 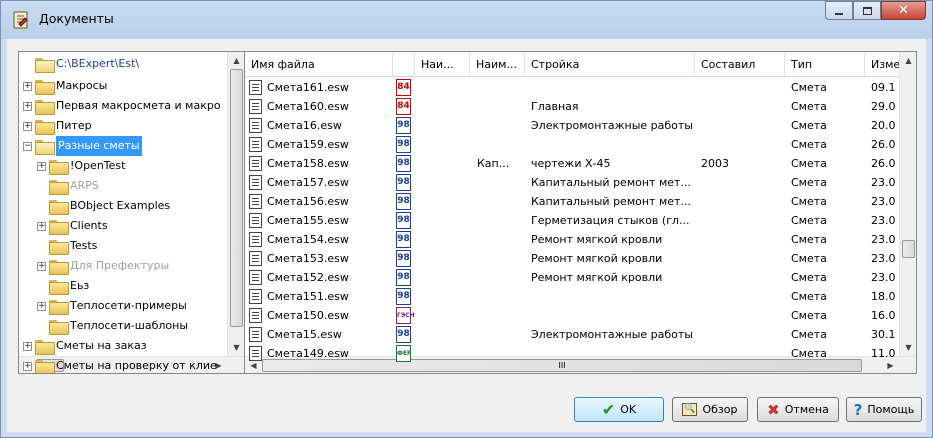 What do you see at coordinates (76, 18) in the screenshot?
I see `window-title: Документы` at bounding box center [76, 18].